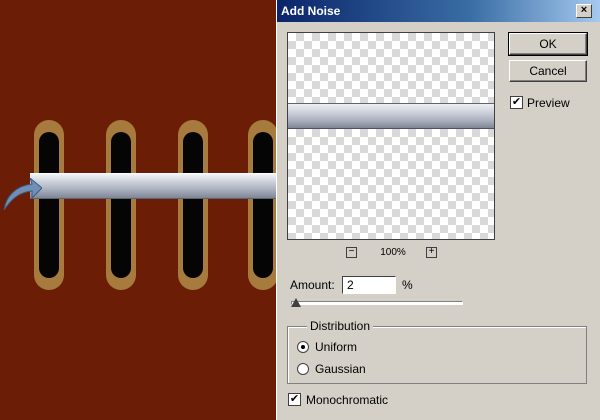 Image resolution: width=600 pixels, height=420 pixels. Describe the element at coordinates (311, 11) in the screenshot. I see `dialog-title: Add Noise` at that location.